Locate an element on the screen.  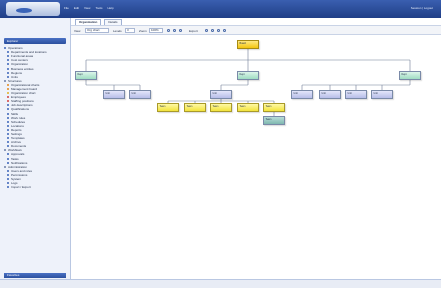
app-logo is located at coordinates (33, 9).